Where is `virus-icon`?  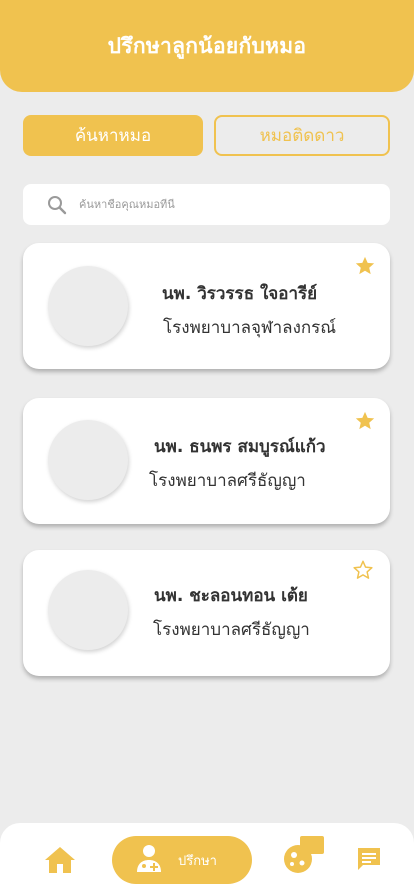 virus-icon is located at coordinates (303, 855).